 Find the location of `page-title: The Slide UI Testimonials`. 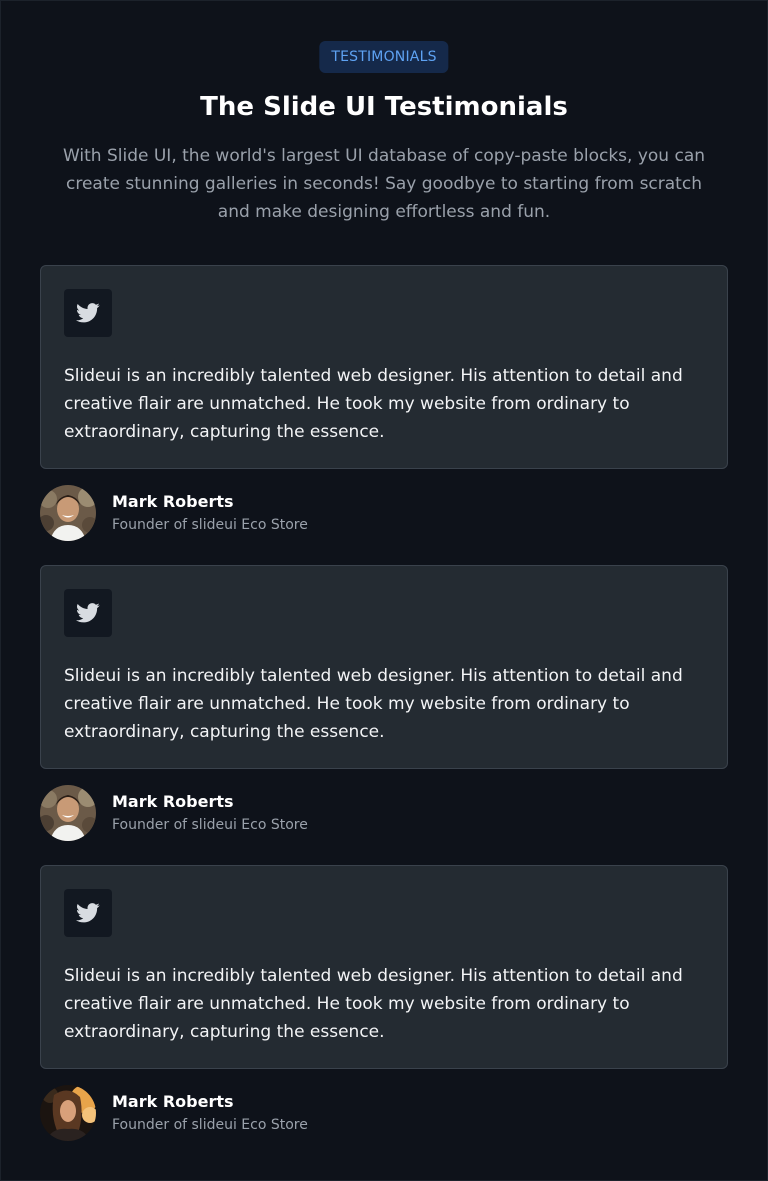

page-title: The Slide UI Testimonials is located at coordinates (384, 107).